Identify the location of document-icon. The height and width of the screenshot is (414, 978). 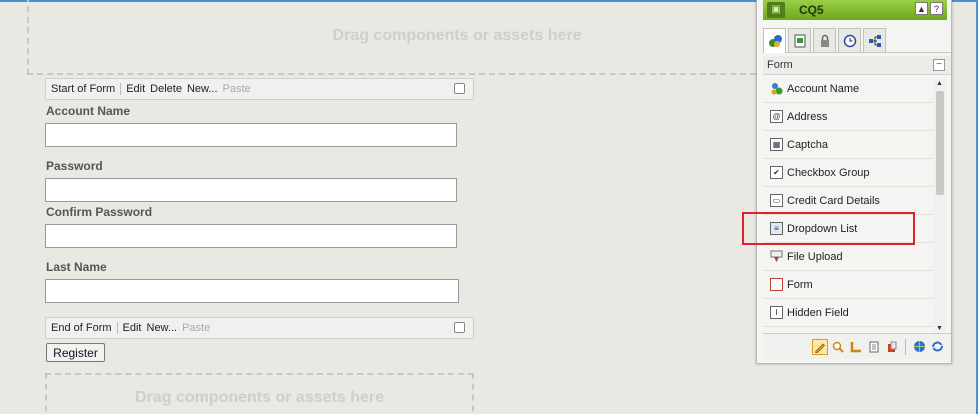
(874, 347).